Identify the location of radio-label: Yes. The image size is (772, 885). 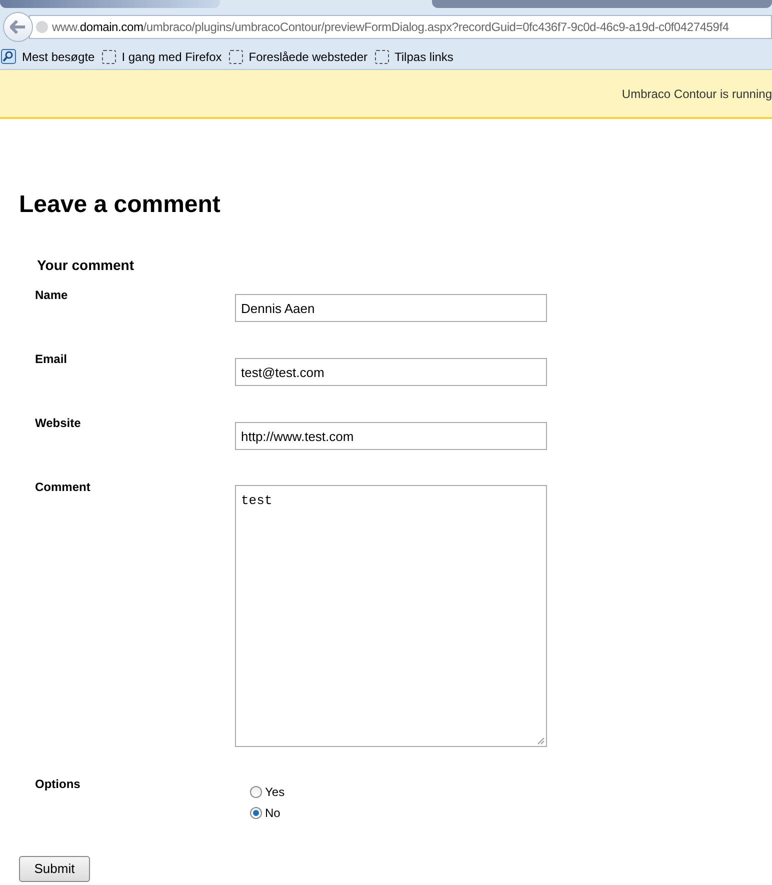
(275, 792).